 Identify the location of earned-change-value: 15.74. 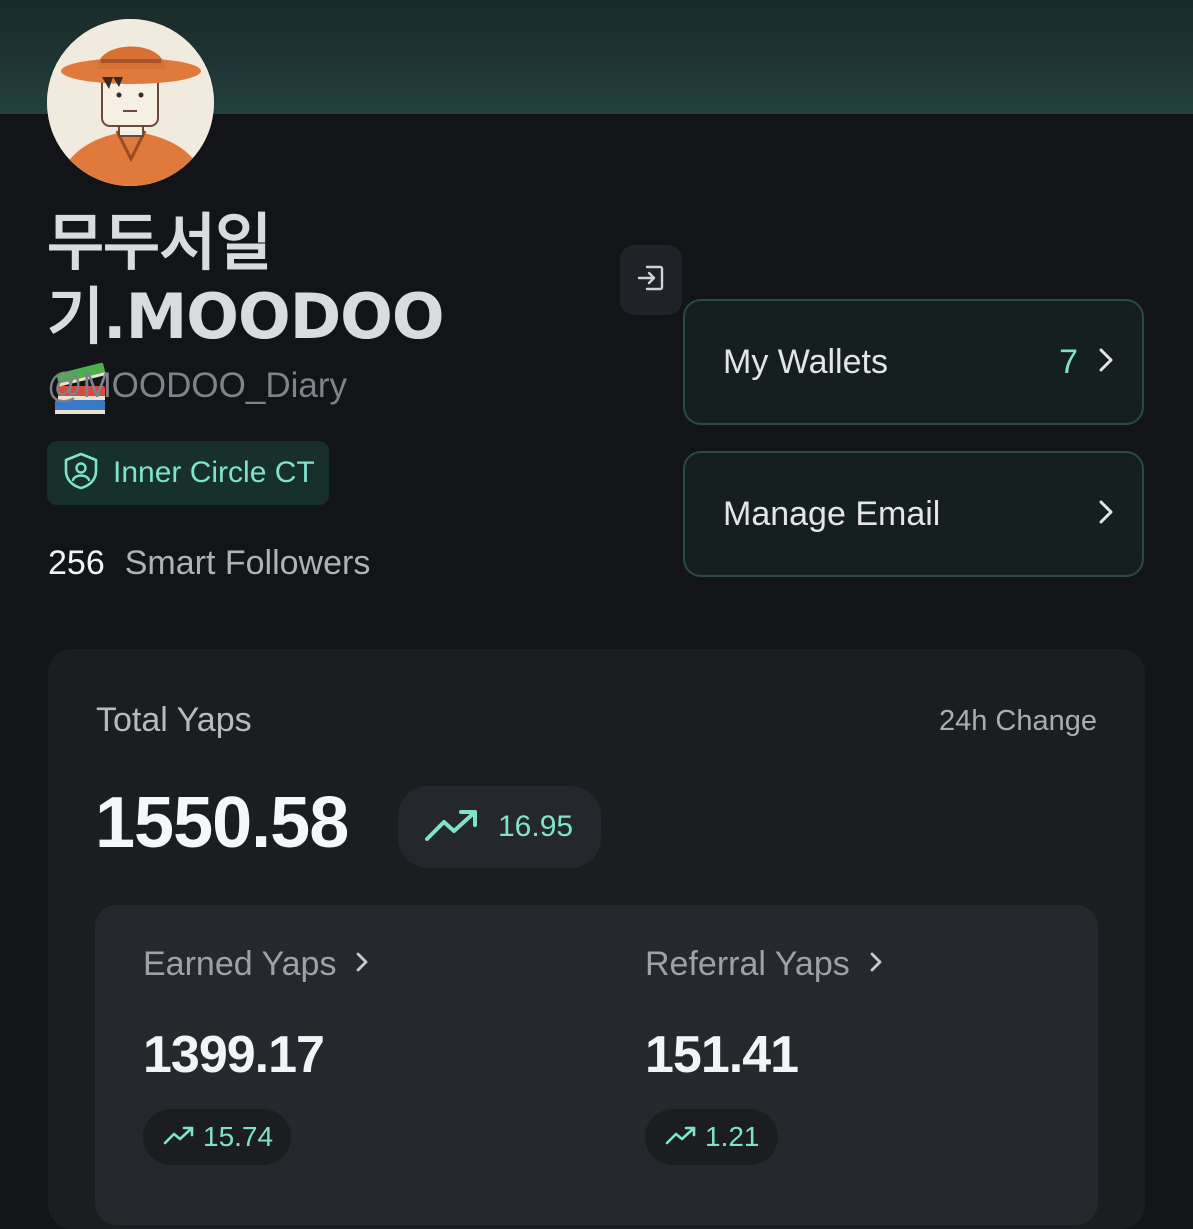
(238, 1136).